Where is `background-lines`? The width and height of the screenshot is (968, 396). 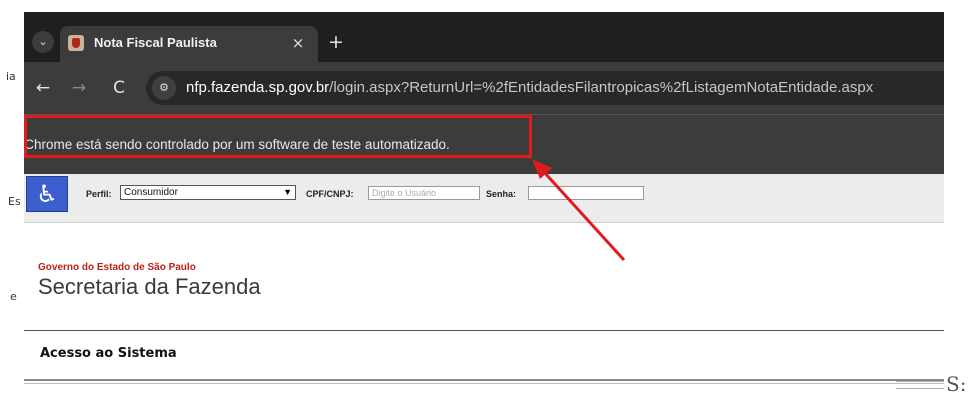
background-lines is located at coordinates (920, 385).